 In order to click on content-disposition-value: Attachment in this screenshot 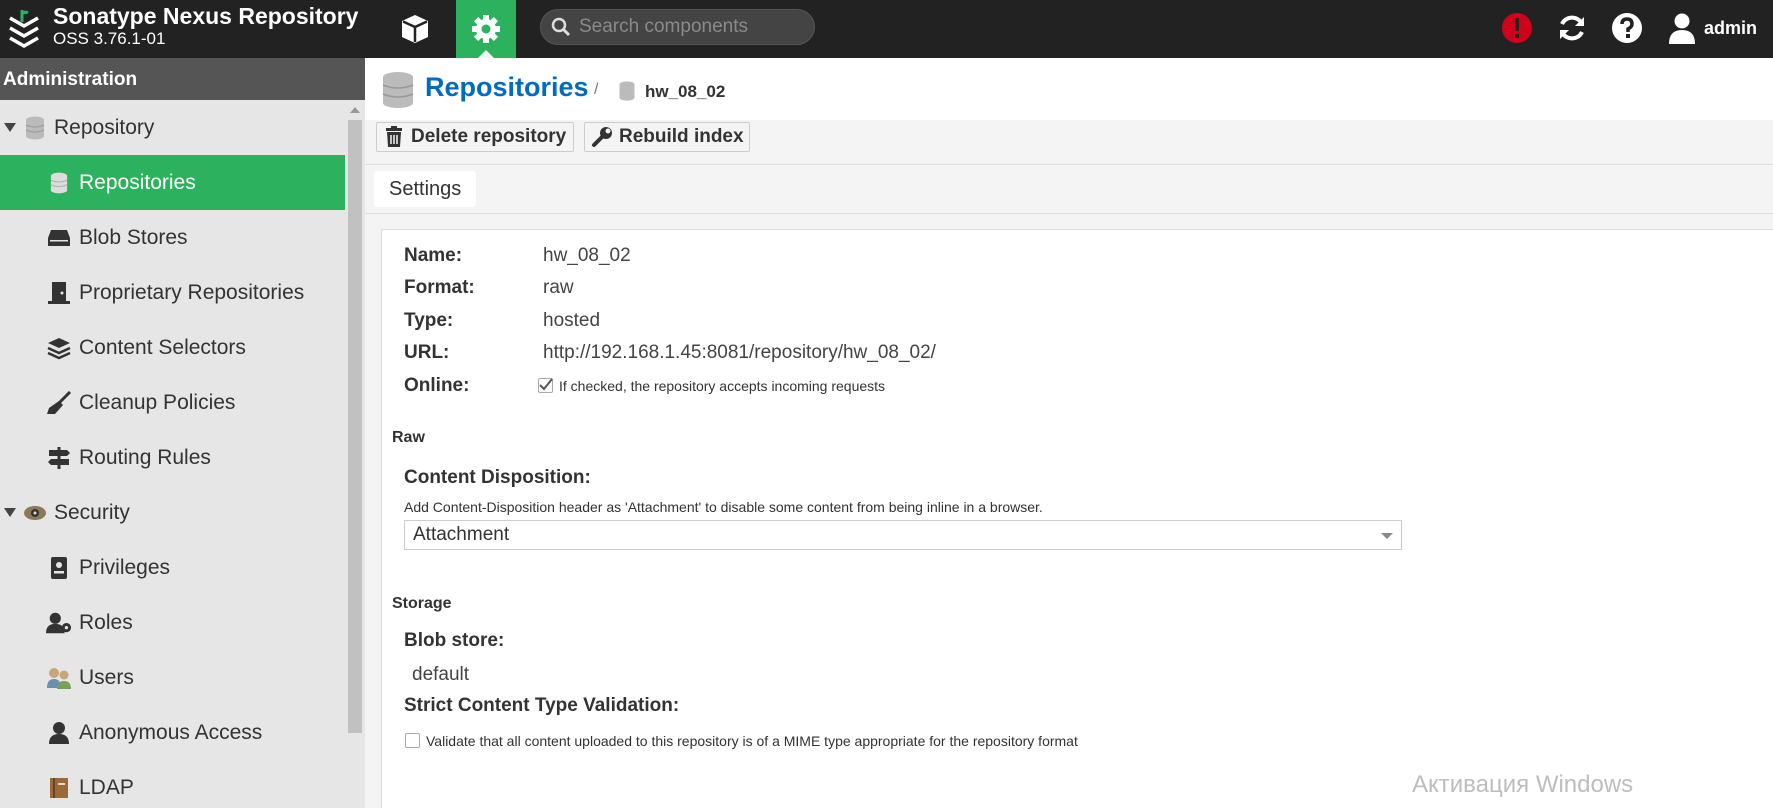, I will do `click(461, 534)`.